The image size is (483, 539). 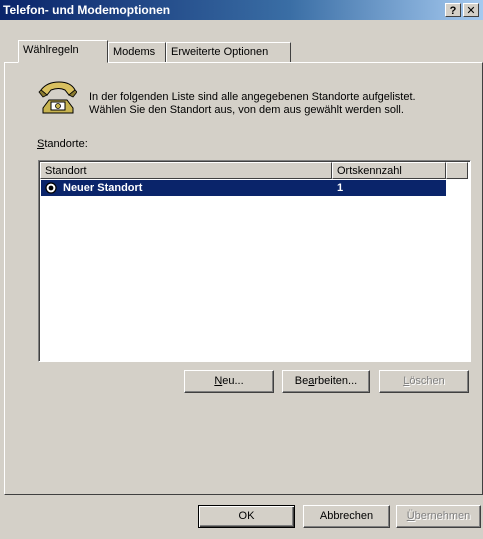 What do you see at coordinates (137, 52) in the screenshot?
I see `tab-modems: Modems` at bounding box center [137, 52].